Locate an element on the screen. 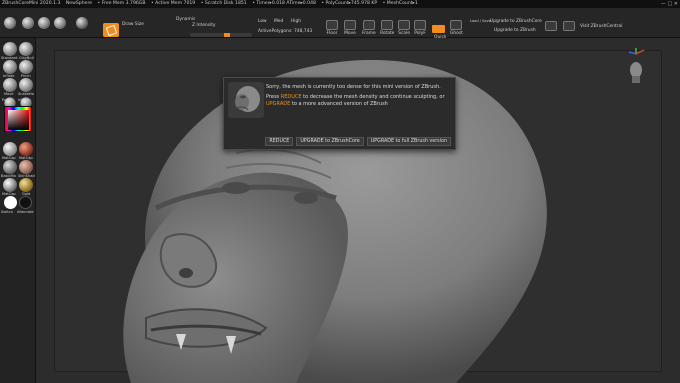 This screenshot has height=383, width=680. floor-button: Floor is located at coordinates (332, 28).